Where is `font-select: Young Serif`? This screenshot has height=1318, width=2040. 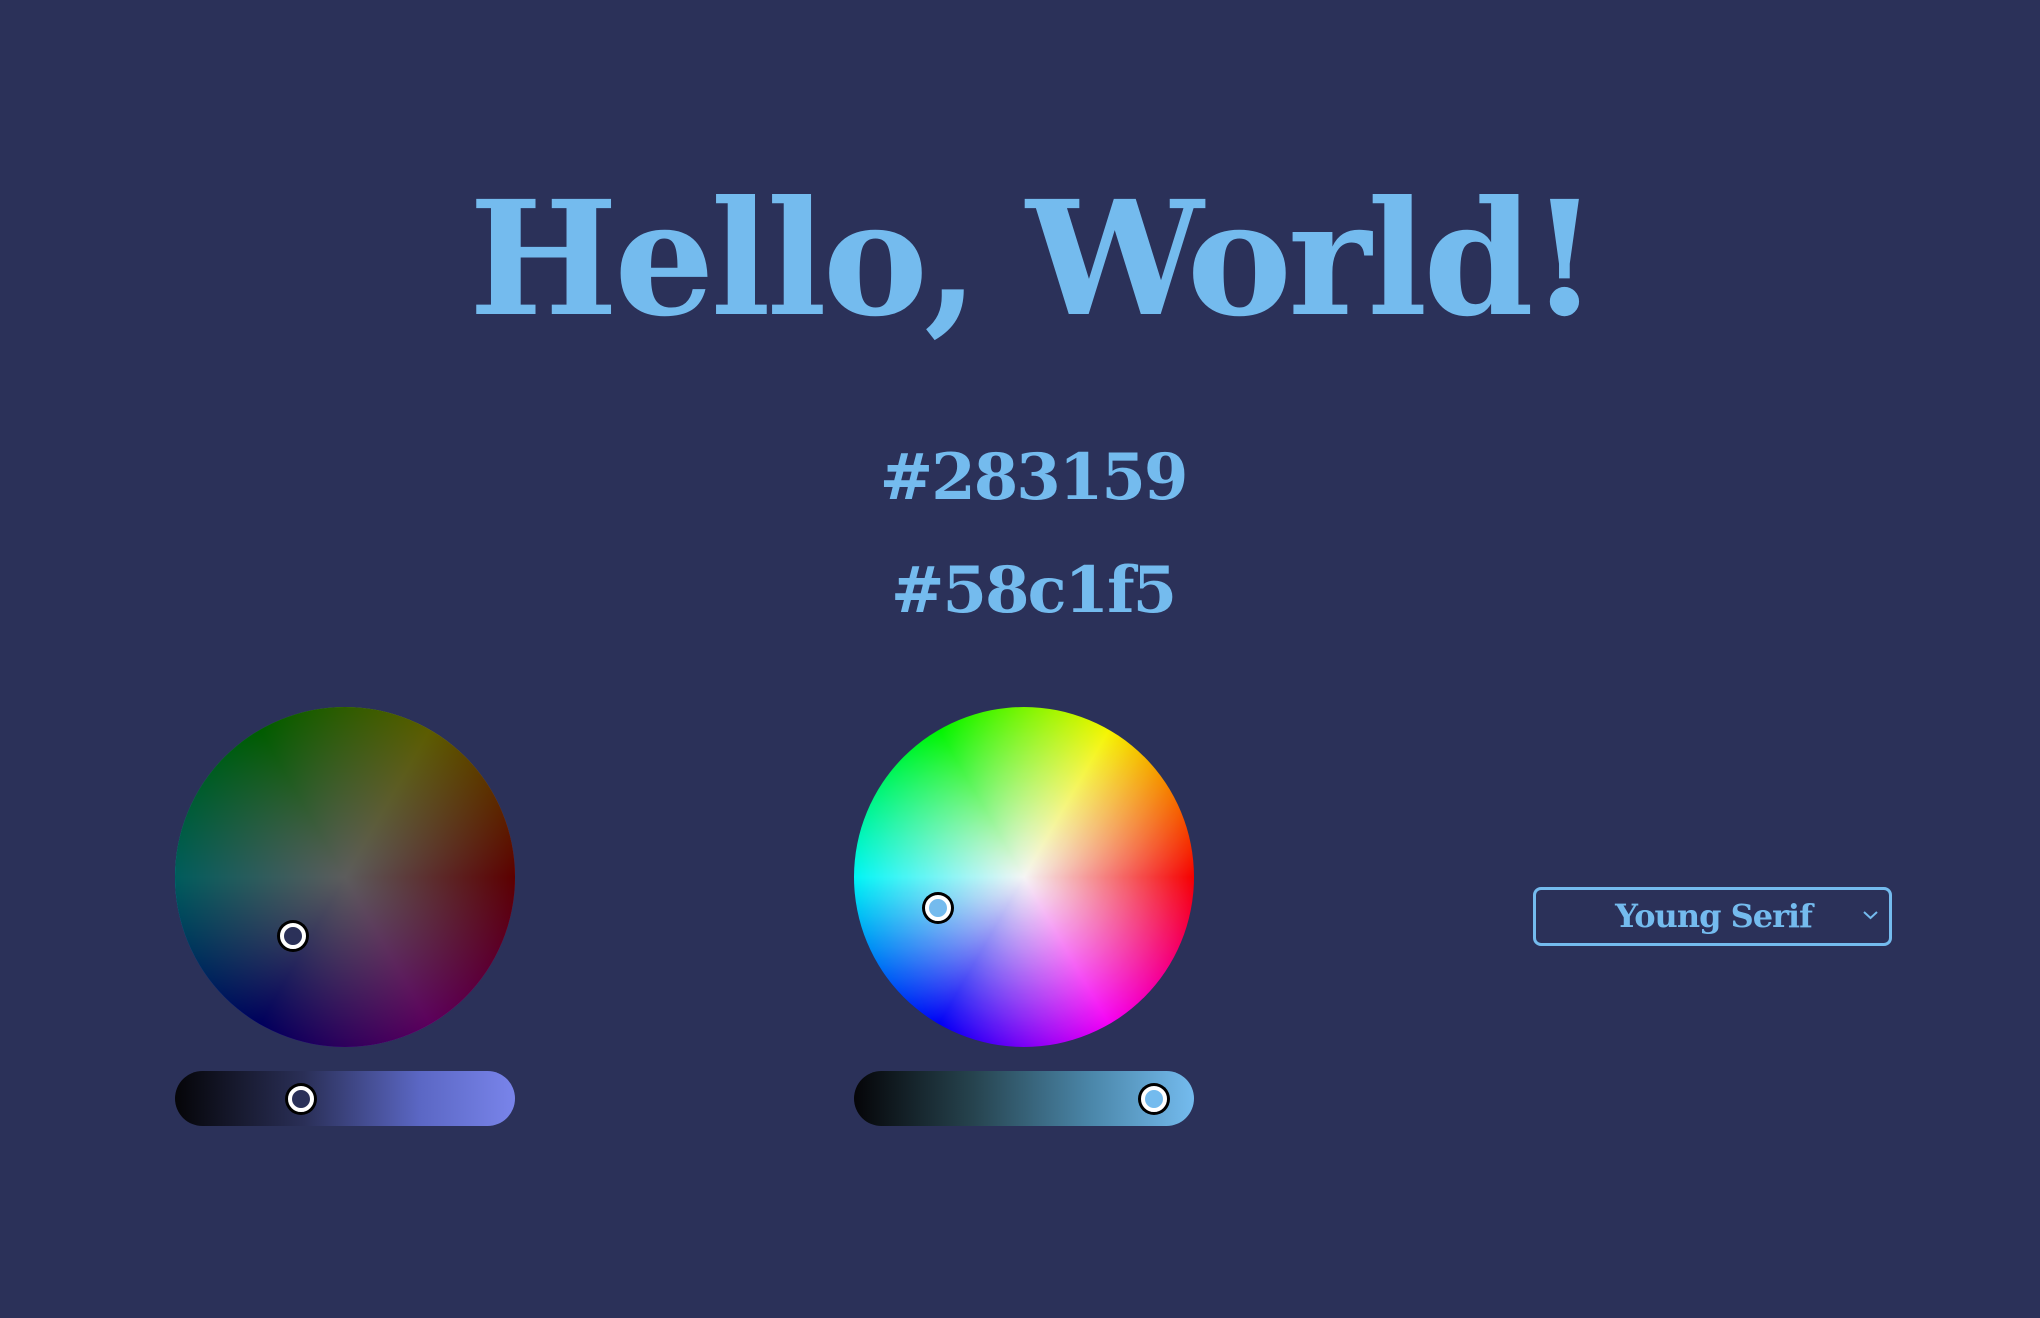
font-select: Young Serif is located at coordinates (1712, 916).